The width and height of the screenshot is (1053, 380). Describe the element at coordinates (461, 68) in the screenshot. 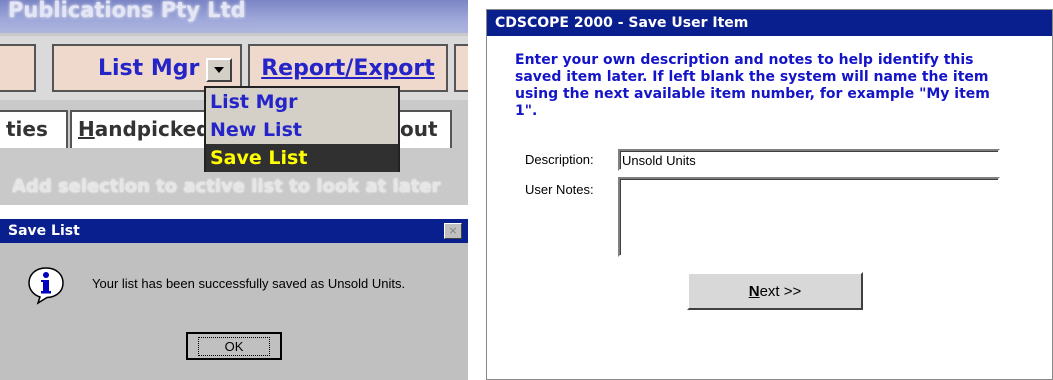

I see `toolbar-button-partial-right` at that location.